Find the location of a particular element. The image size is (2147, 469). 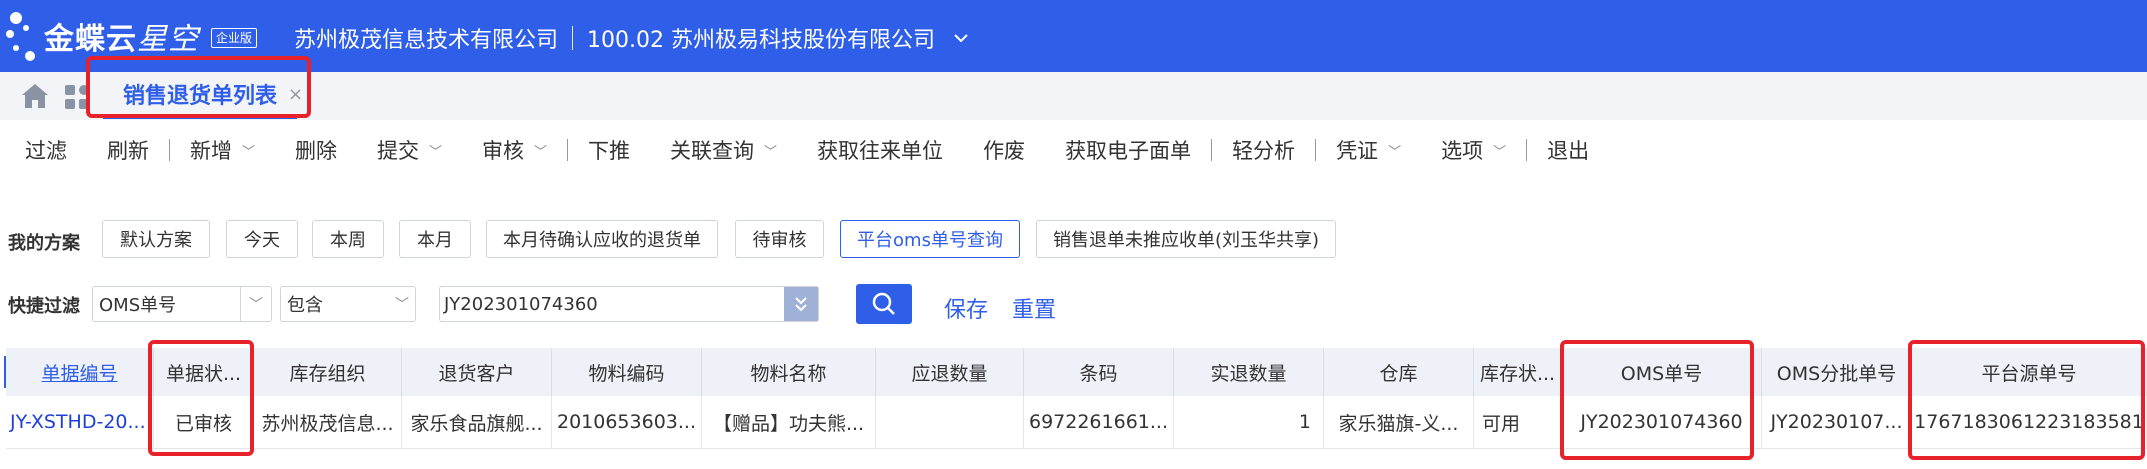

scheme-pending-audit: 待审核 is located at coordinates (779, 239).